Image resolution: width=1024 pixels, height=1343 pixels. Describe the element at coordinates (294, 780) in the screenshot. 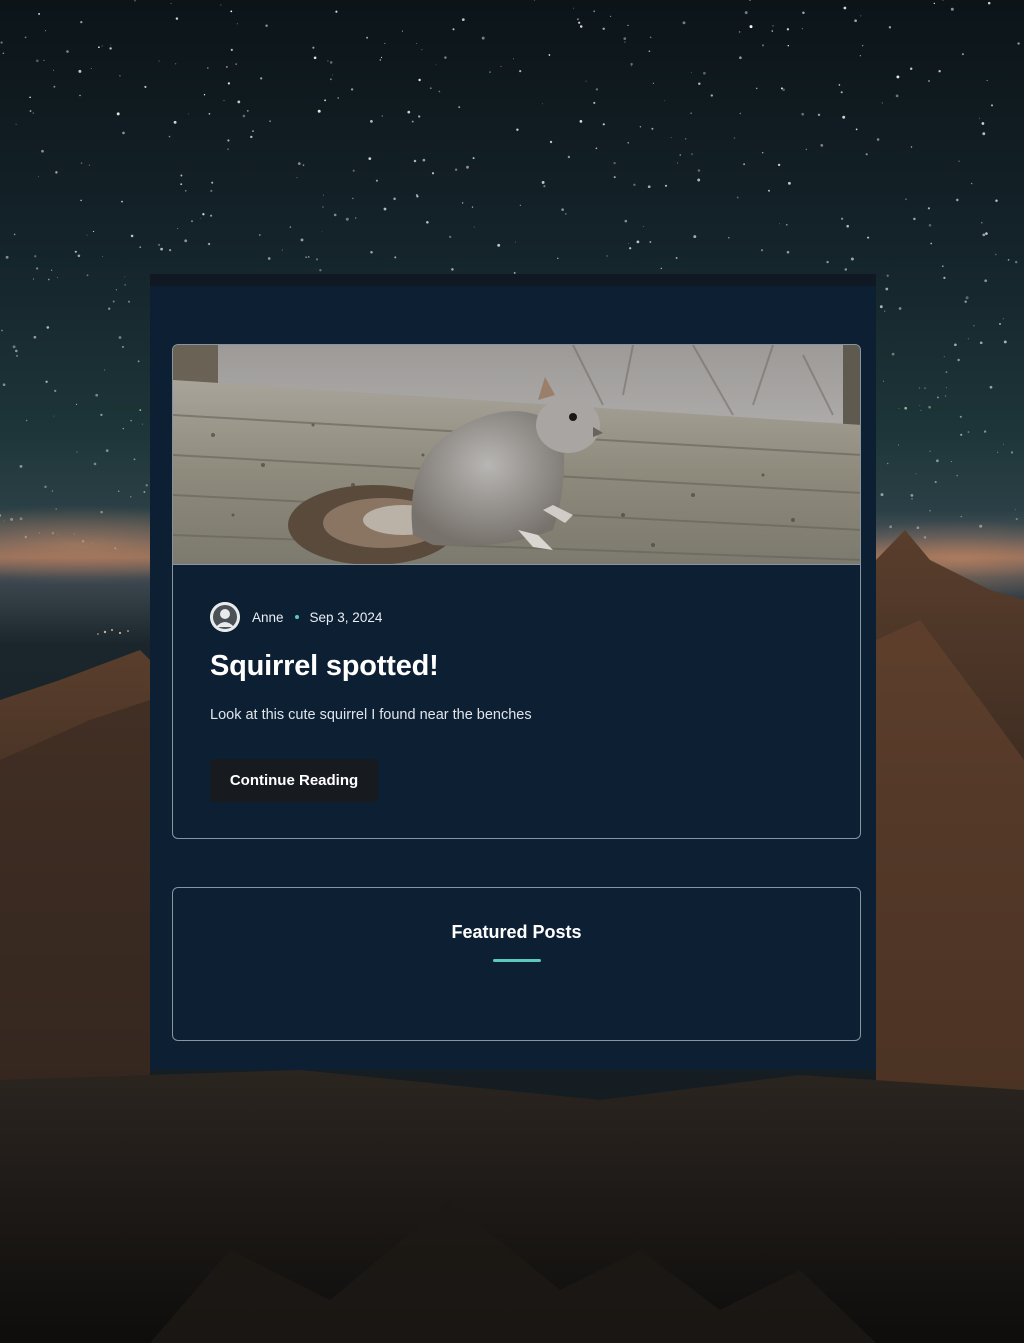

I see `continue-reading-button: Continue Reading` at that location.